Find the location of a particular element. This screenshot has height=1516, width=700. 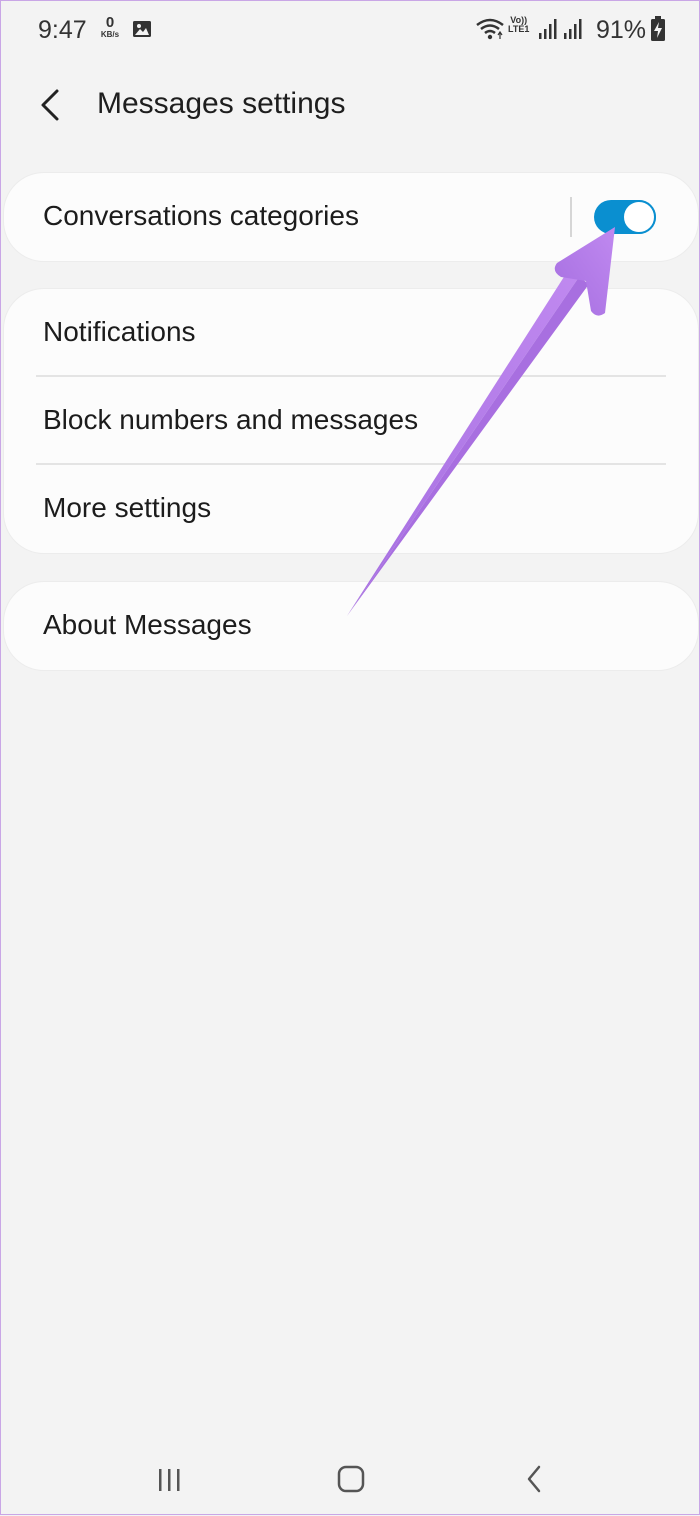

volte-indicator: Vo)) LTE1 is located at coordinates (519, 25).